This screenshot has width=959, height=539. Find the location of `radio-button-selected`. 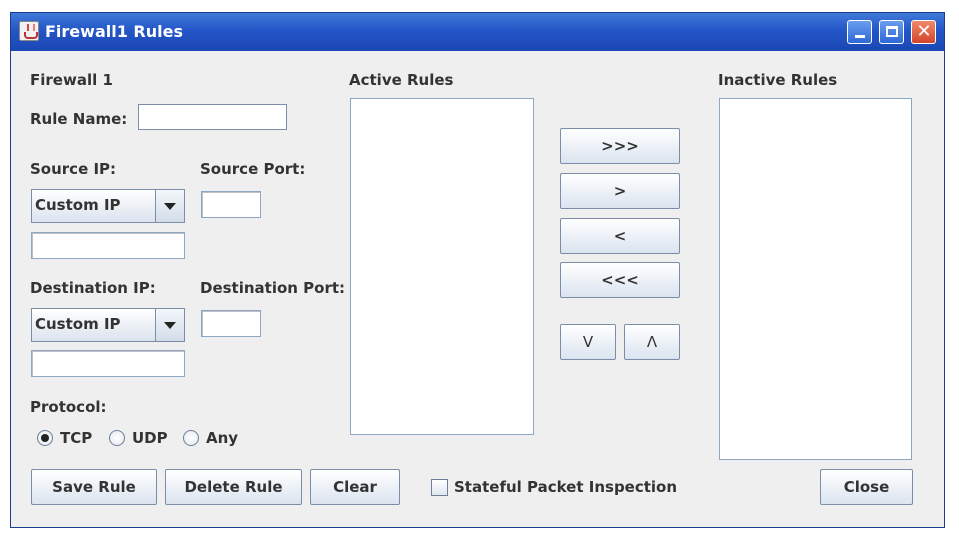

radio-button-selected is located at coordinates (45, 438).